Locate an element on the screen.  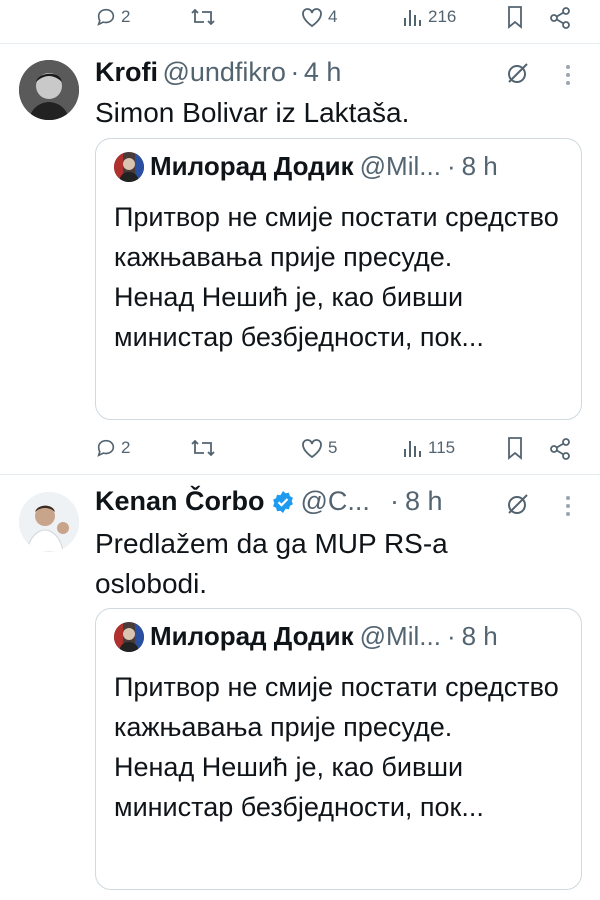
tweet-header: Krofi @undfikro · 4 h is located at coordinates (218, 72).